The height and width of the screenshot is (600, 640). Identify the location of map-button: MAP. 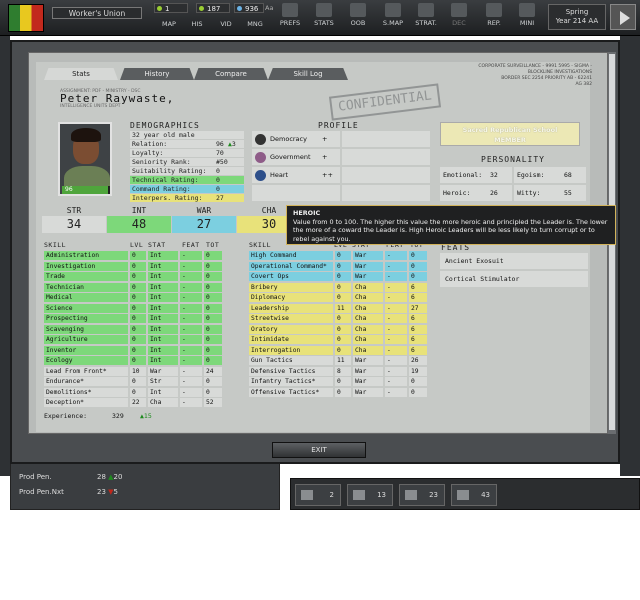
(169, 25).